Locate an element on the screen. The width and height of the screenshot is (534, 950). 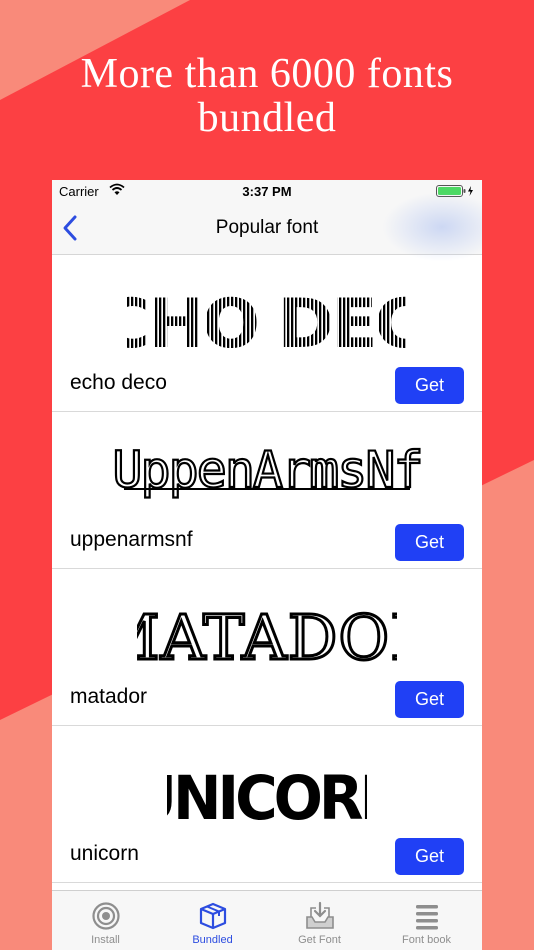
font-preview-text: UppenArmsNf is located at coordinates (266, 470).